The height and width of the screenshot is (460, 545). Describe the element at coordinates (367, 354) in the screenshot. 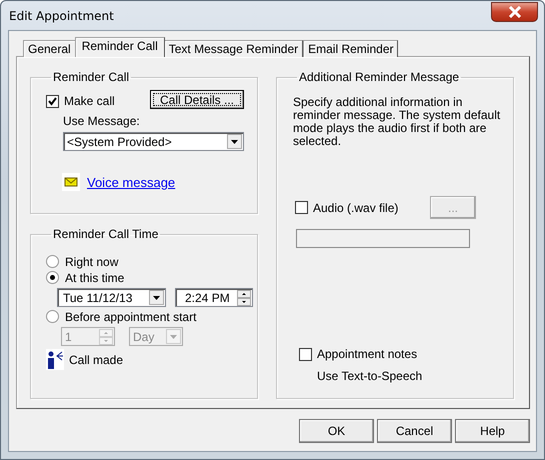

I see `checkbox-label: Appointment notes` at that location.